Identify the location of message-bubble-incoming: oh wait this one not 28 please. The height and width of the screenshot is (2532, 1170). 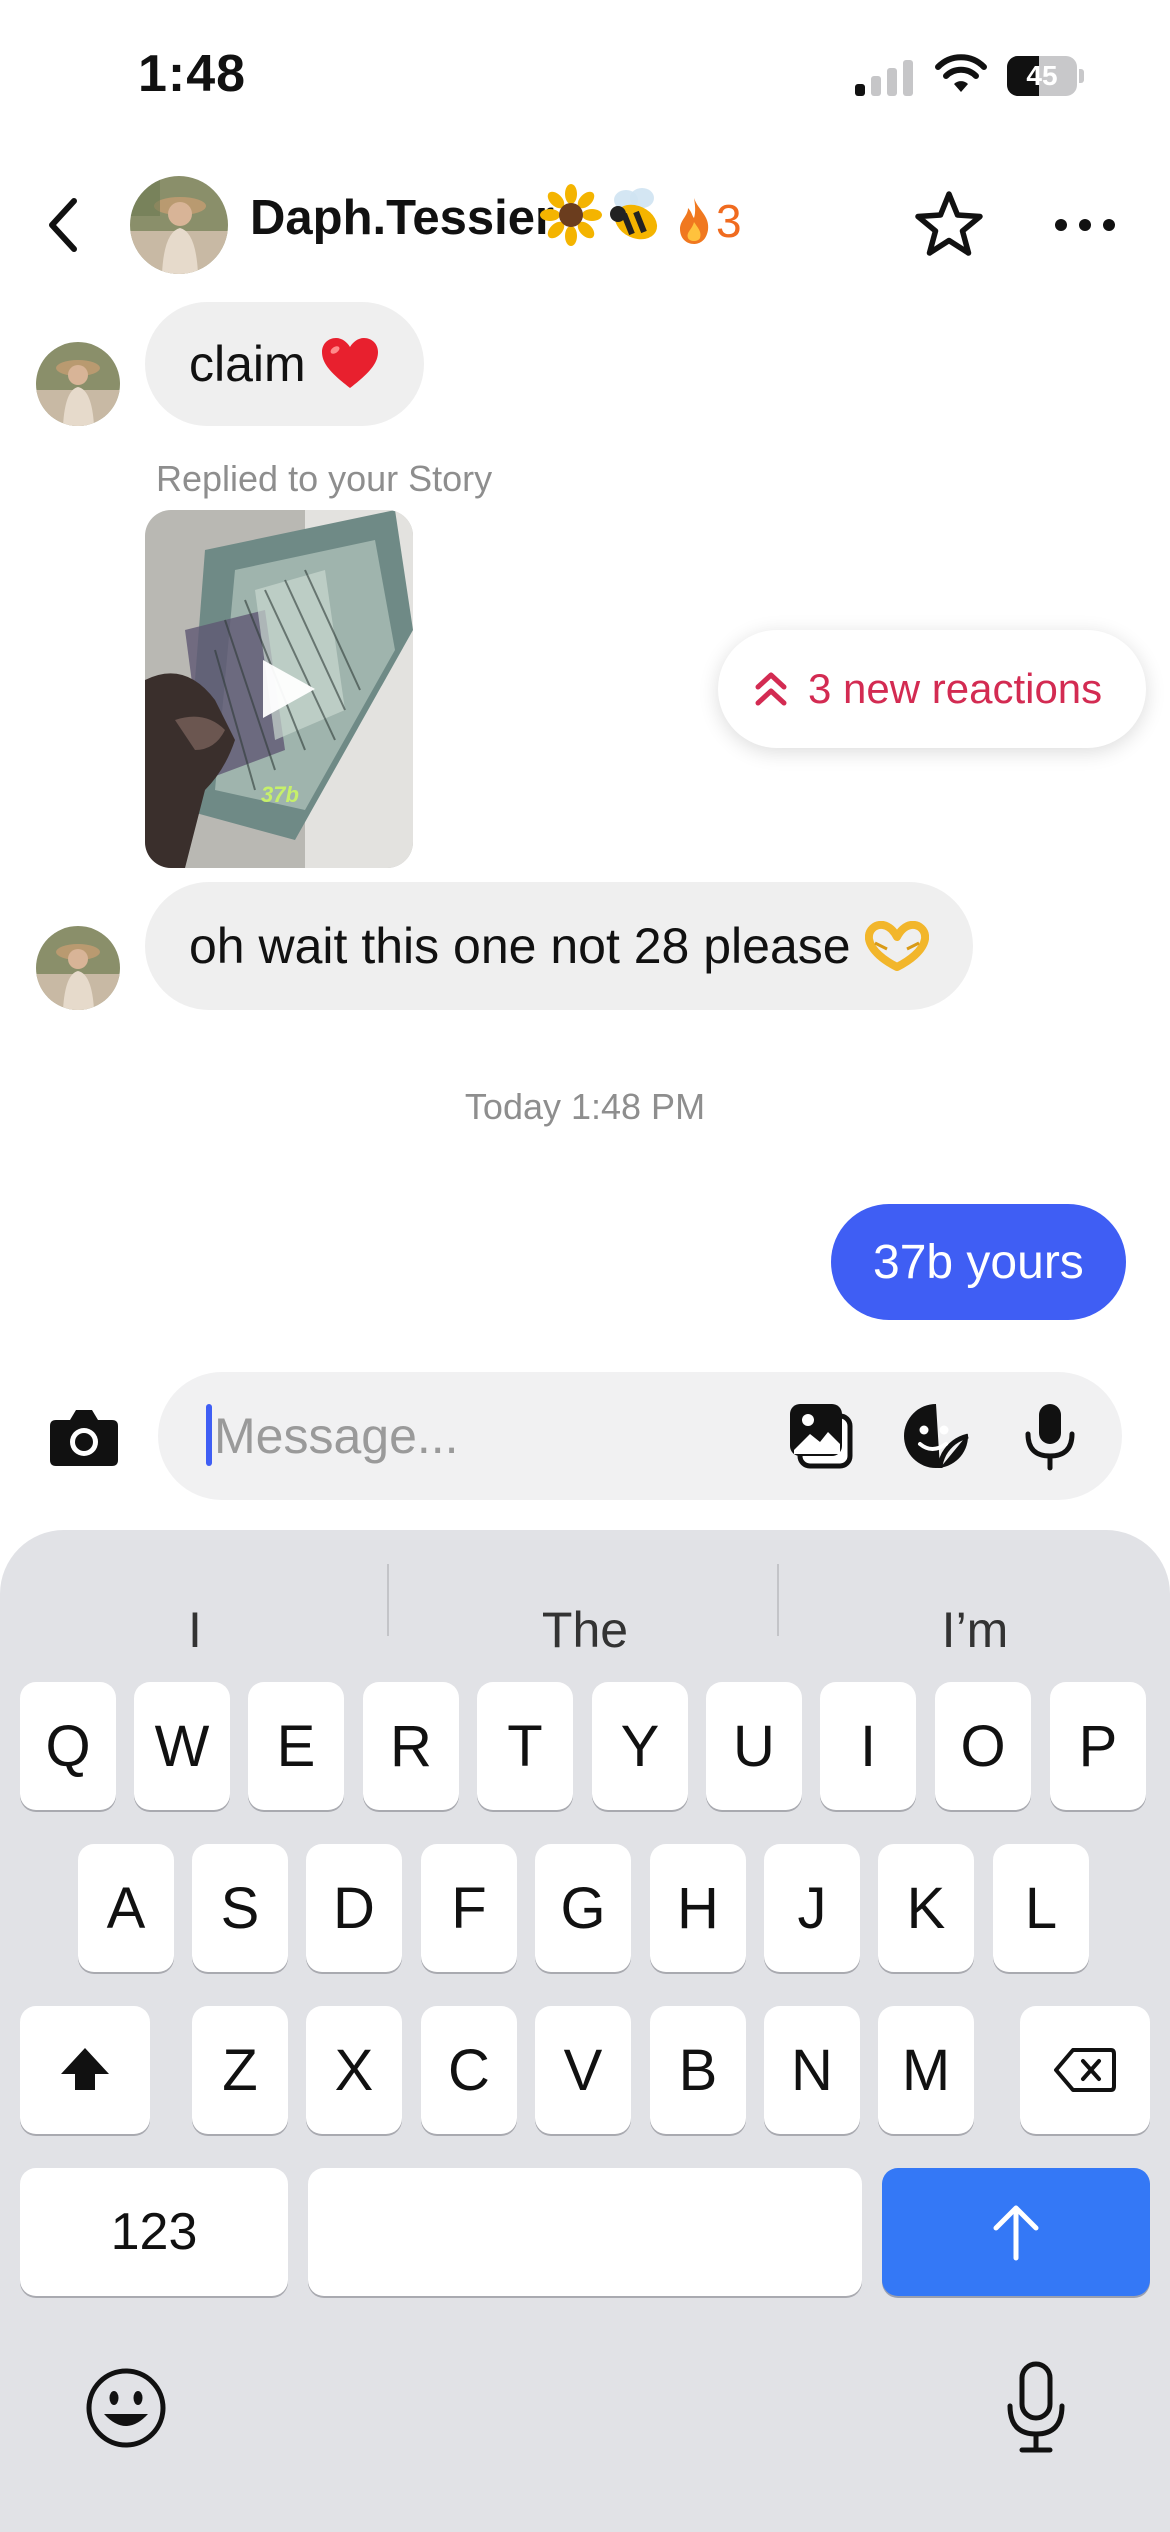
(559, 946).